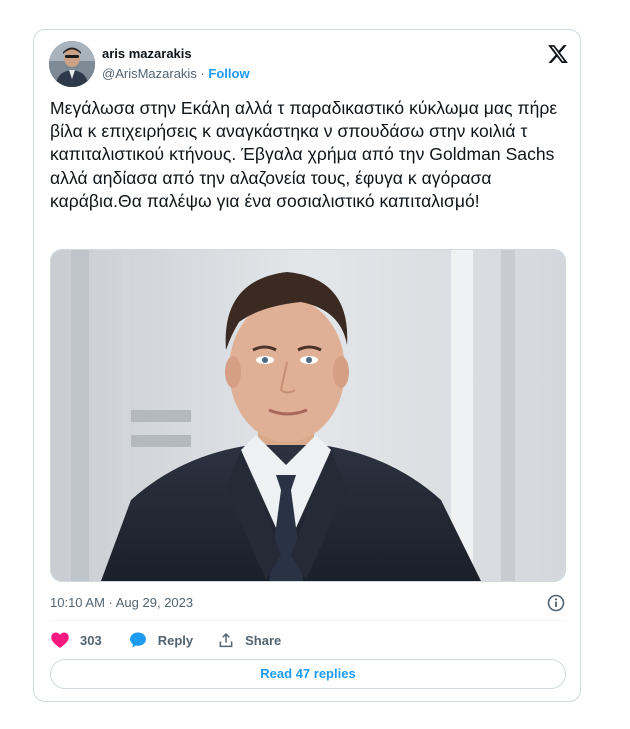 This screenshot has width=630, height=729. I want to click on display-name: aris mazarakis, so click(176, 54).